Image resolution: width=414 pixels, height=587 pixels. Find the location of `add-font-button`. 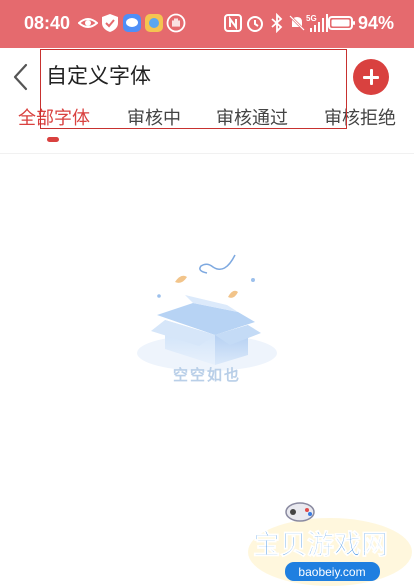

add-font-button is located at coordinates (371, 77).